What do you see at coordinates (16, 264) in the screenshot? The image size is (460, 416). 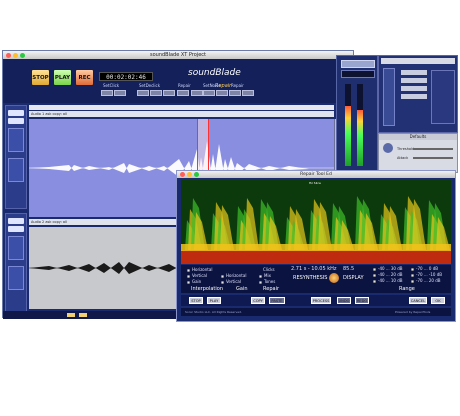 I see `track2-controls` at bounding box center [16, 264].